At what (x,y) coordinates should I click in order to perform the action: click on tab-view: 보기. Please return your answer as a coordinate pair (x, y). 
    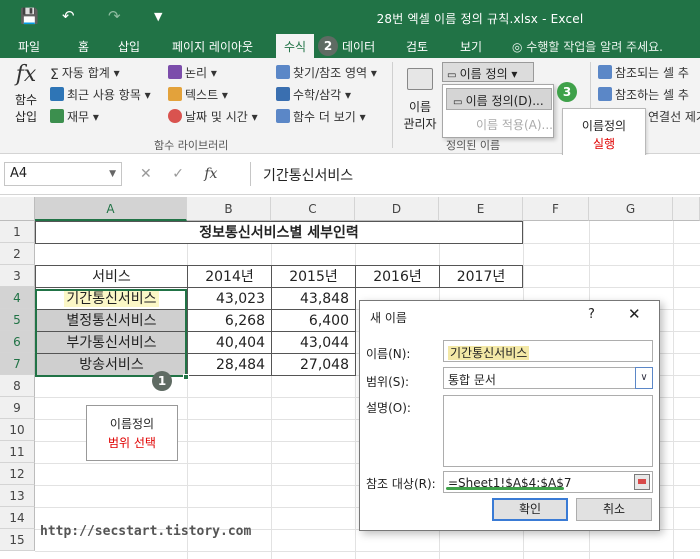
    Looking at the image, I should click on (471, 46).